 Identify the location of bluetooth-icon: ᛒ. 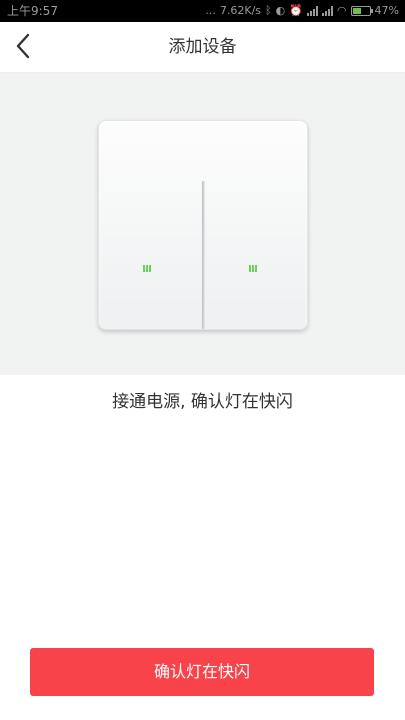
(268, 10).